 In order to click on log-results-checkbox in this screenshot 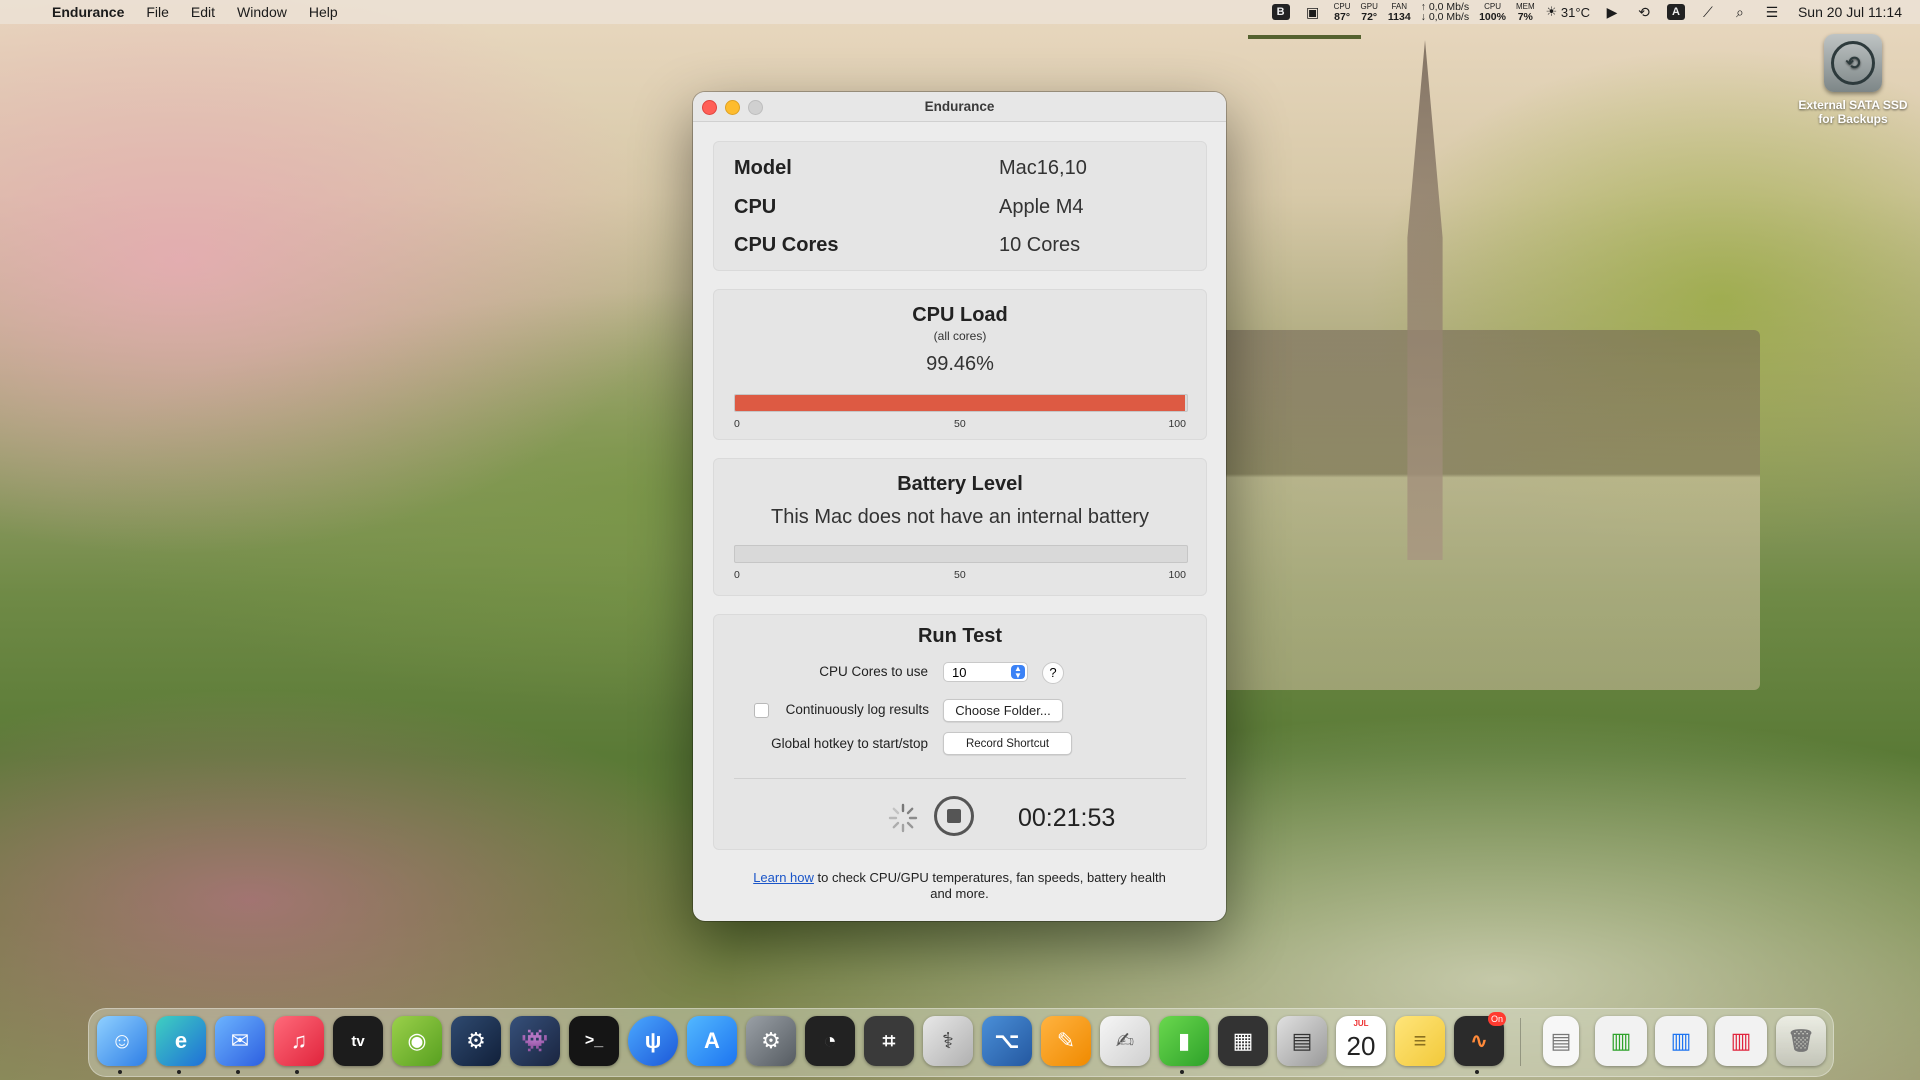, I will do `click(761, 710)`.